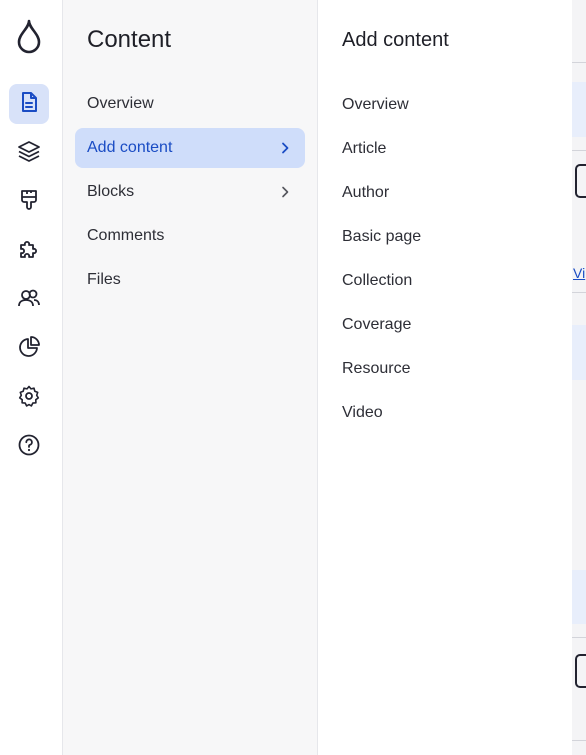  What do you see at coordinates (365, 193) in the screenshot?
I see `add-content-item-author: Author` at bounding box center [365, 193].